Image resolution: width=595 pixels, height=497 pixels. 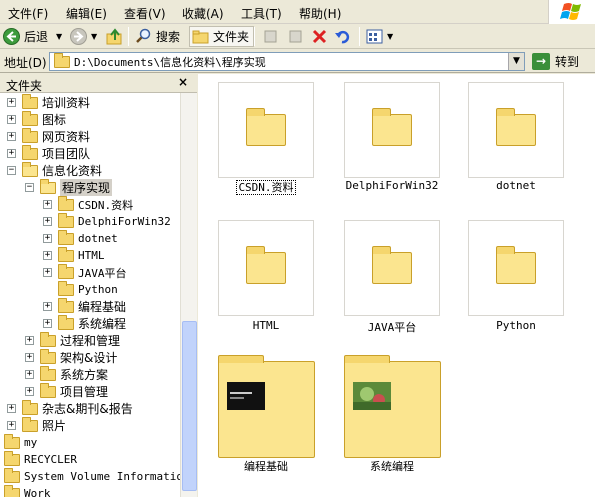 I want to click on up-folder-button, so click(x=116, y=36).